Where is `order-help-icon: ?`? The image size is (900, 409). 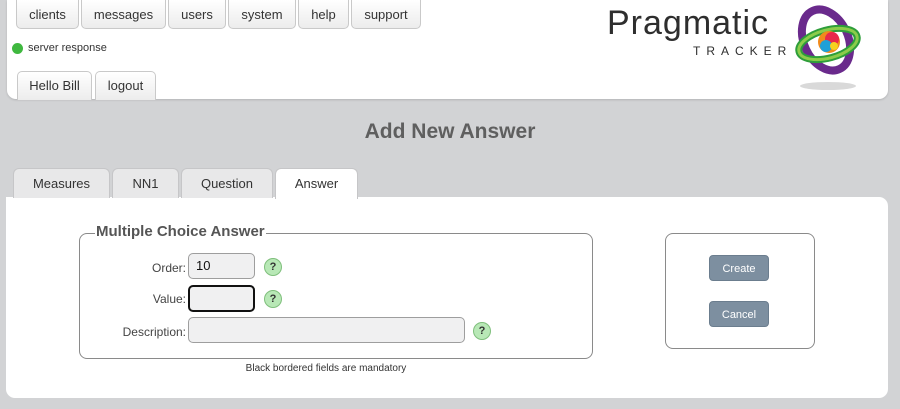 order-help-icon: ? is located at coordinates (273, 267).